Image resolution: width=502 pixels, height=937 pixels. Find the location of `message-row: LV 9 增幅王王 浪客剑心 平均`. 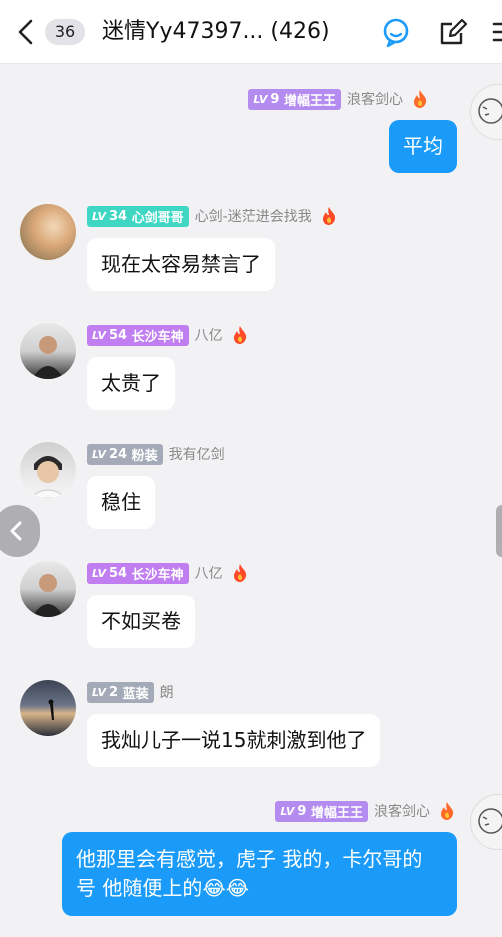

message-row: LV 9 增幅王王 浪客剑心 平均 is located at coordinates (251, 134).